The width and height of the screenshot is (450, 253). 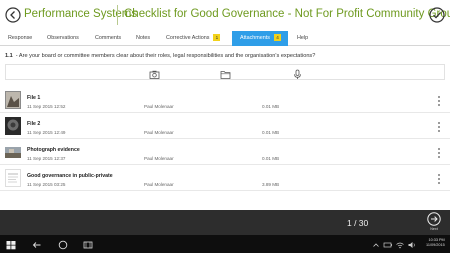 What do you see at coordinates (46, 158) in the screenshot?
I see `attachment-date: 11 Sep 2015 12:37` at bounding box center [46, 158].